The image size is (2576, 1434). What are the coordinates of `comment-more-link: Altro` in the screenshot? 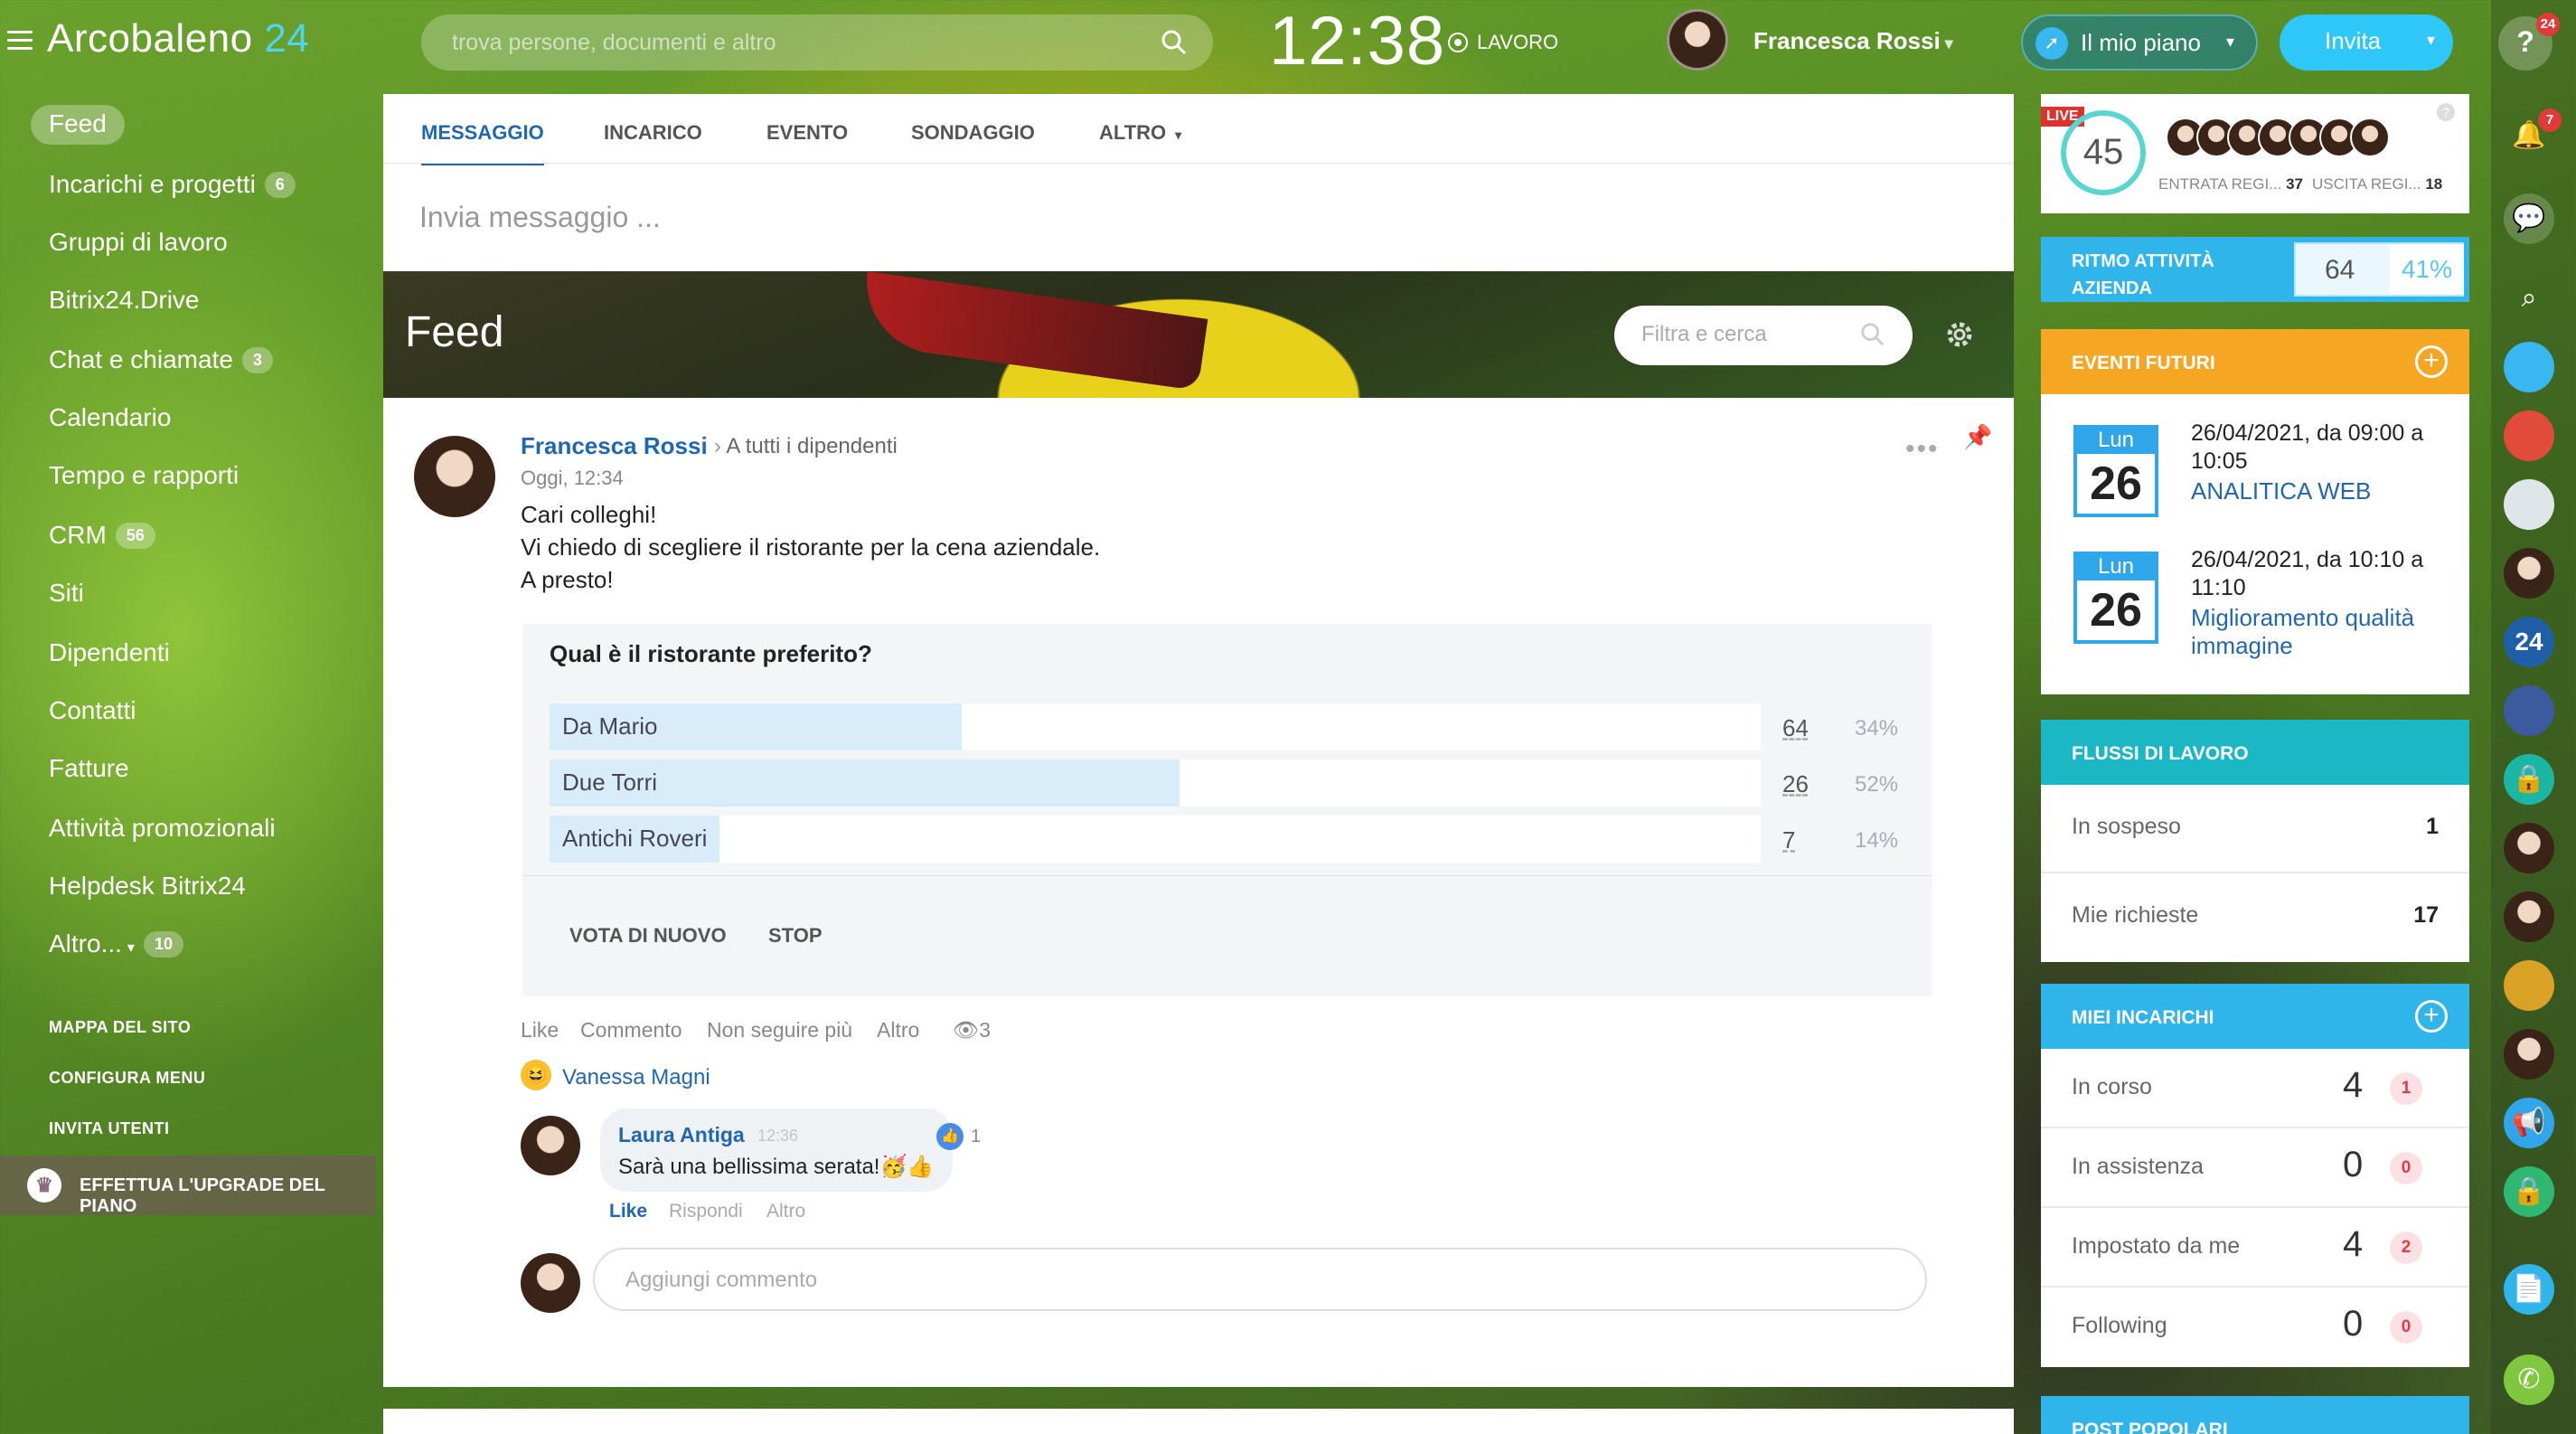 It's located at (786, 1211).